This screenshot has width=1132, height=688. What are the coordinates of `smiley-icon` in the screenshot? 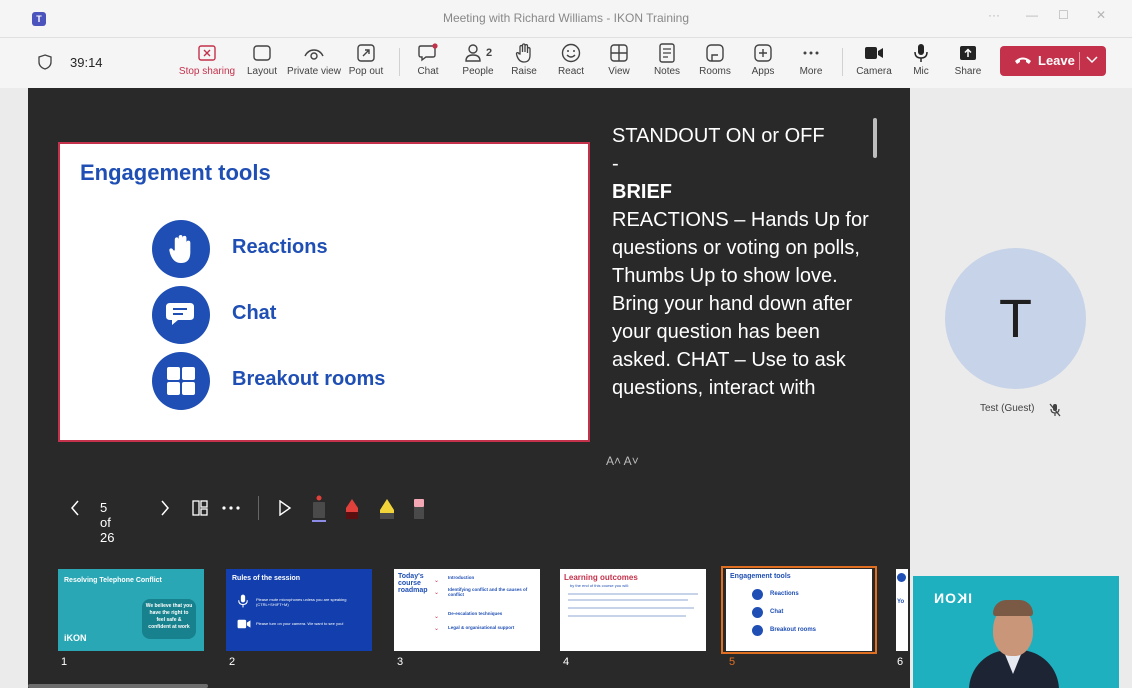 It's located at (571, 53).